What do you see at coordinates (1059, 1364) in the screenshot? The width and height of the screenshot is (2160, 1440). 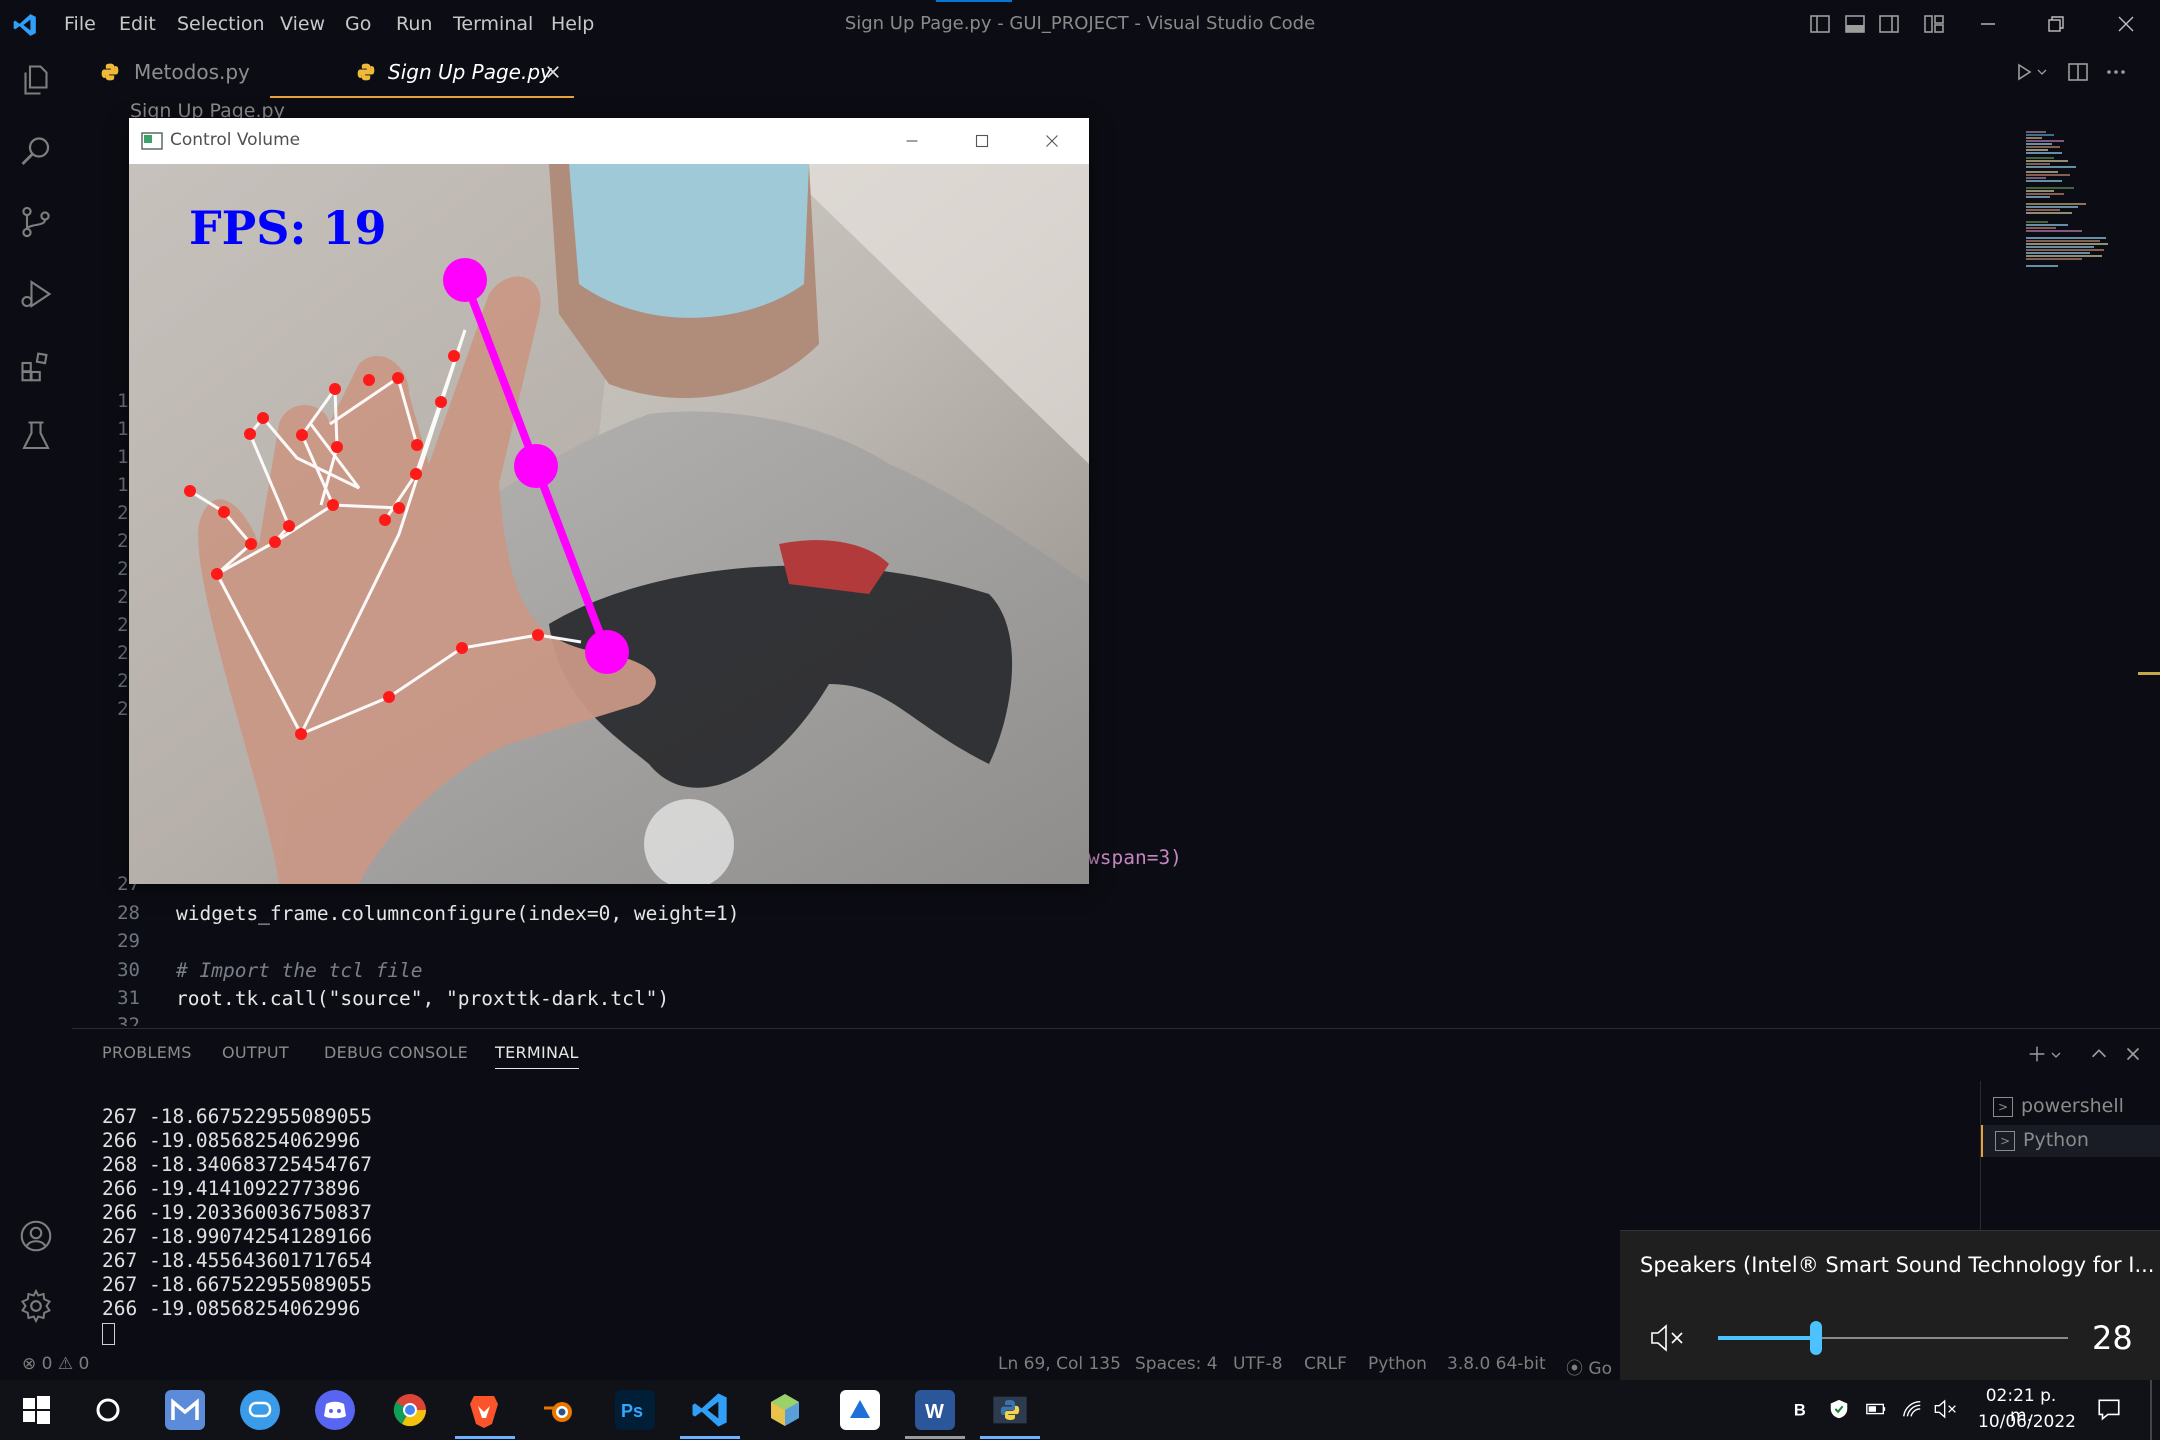 I see `cursor-position: Ln 69, Col 135` at bounding box center [1059, 1364].